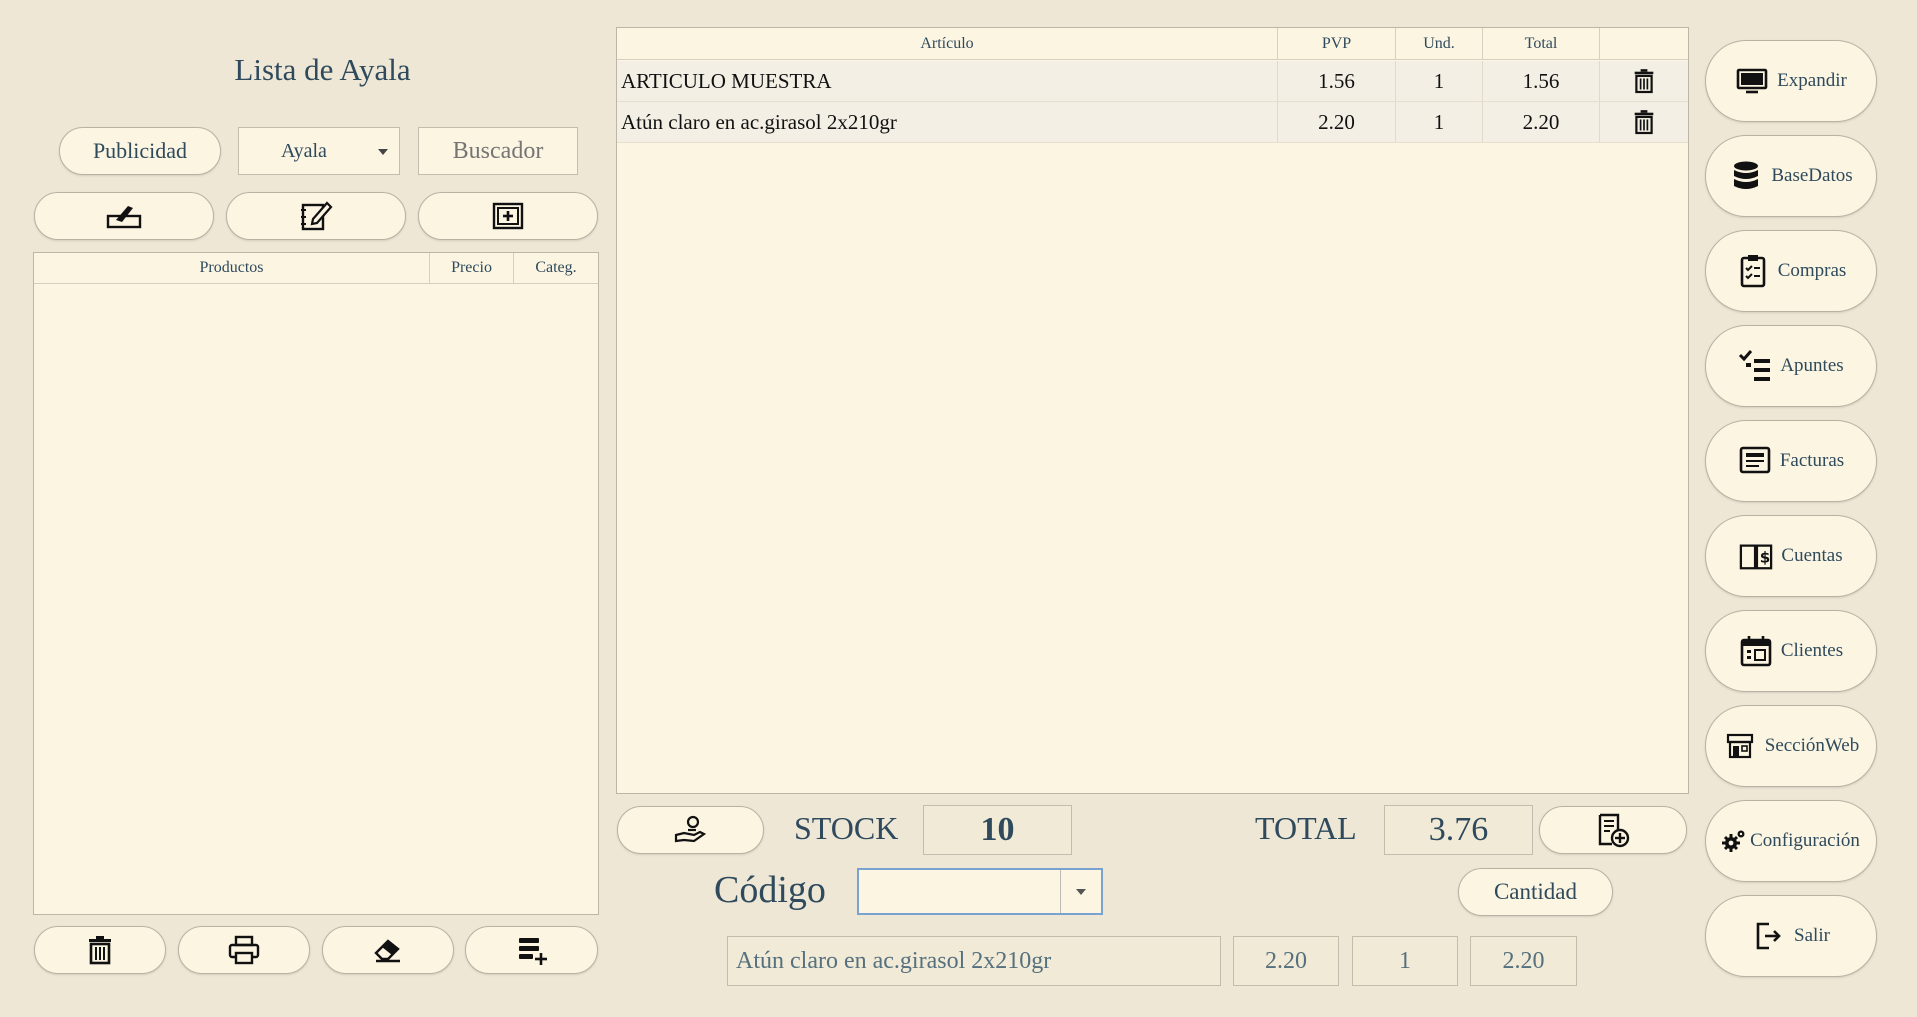 The image size is (1917, 1017). I want to click on print-button, so click(244, 950).